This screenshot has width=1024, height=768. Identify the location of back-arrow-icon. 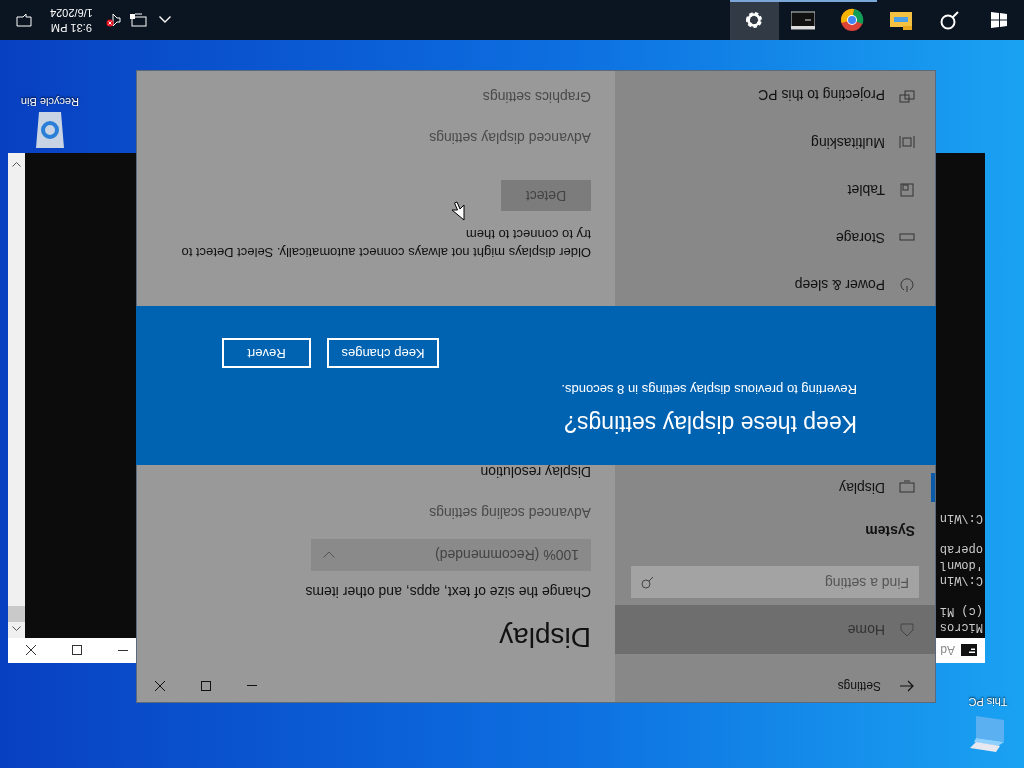
(907, 686).